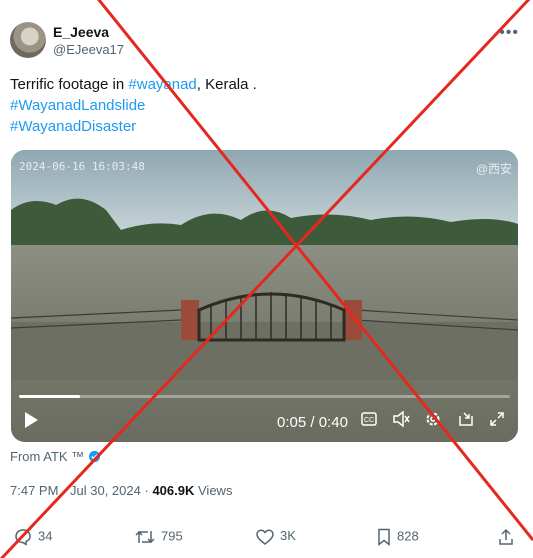  I want to click on video-time-display: 0:05 / 0:40, so click(312, 422).